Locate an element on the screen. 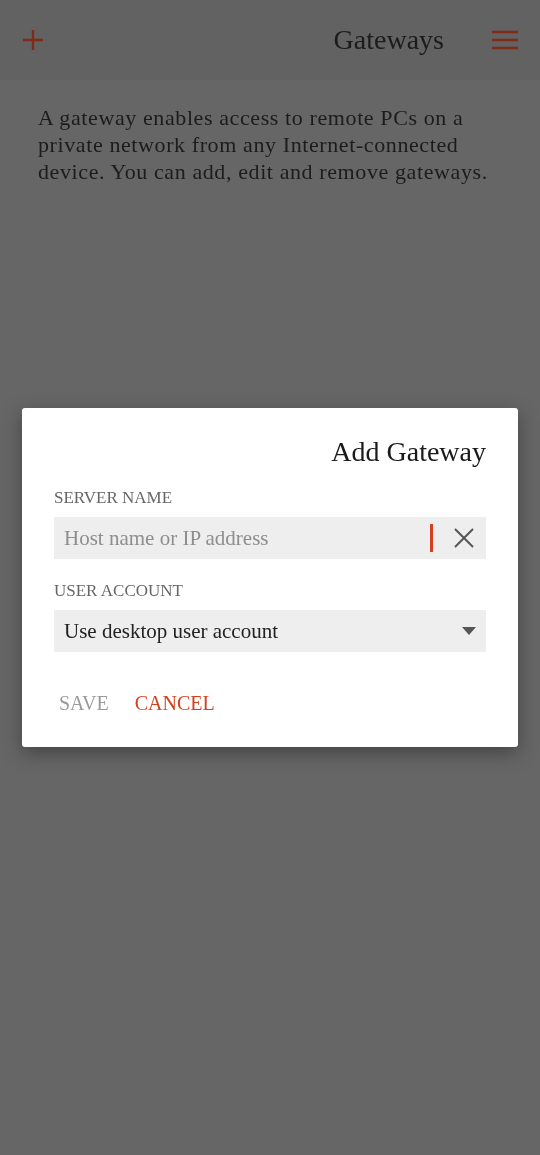 Image resolution: width=540 pixels, height=1155 pixels. field-label: USER ACCOUNT is located at coordinates (119, 591).